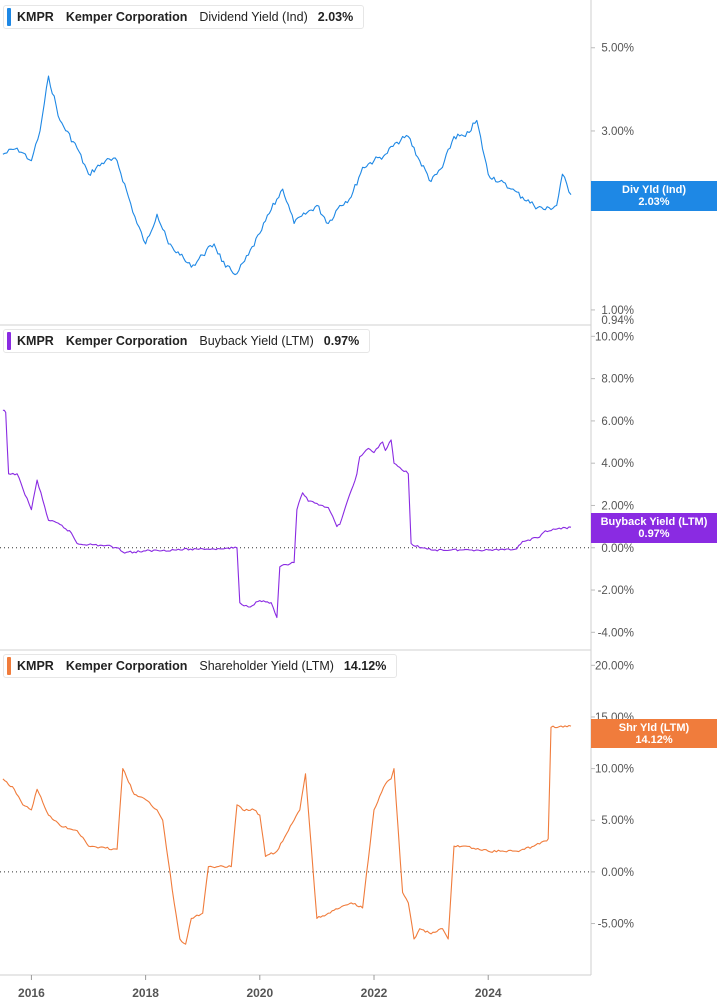 This screenshot has height=1005, width=717. Describe the element at coordinates (654, 534) in the screenshot. I see `badge-value: 0.97%` at that location.